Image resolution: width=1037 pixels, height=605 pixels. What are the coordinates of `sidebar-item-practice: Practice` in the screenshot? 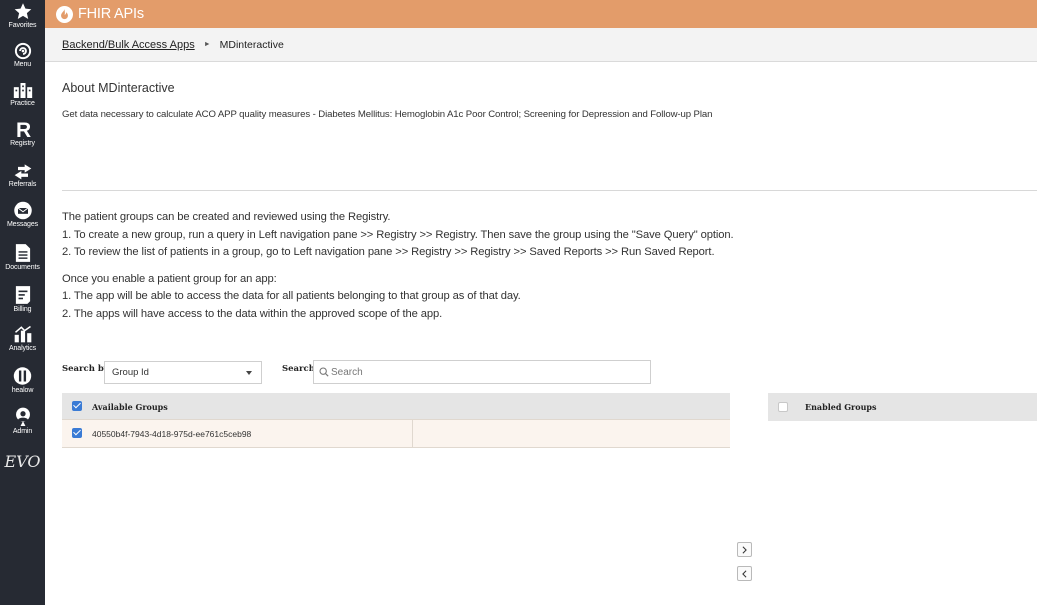 It's located at (22, 94).